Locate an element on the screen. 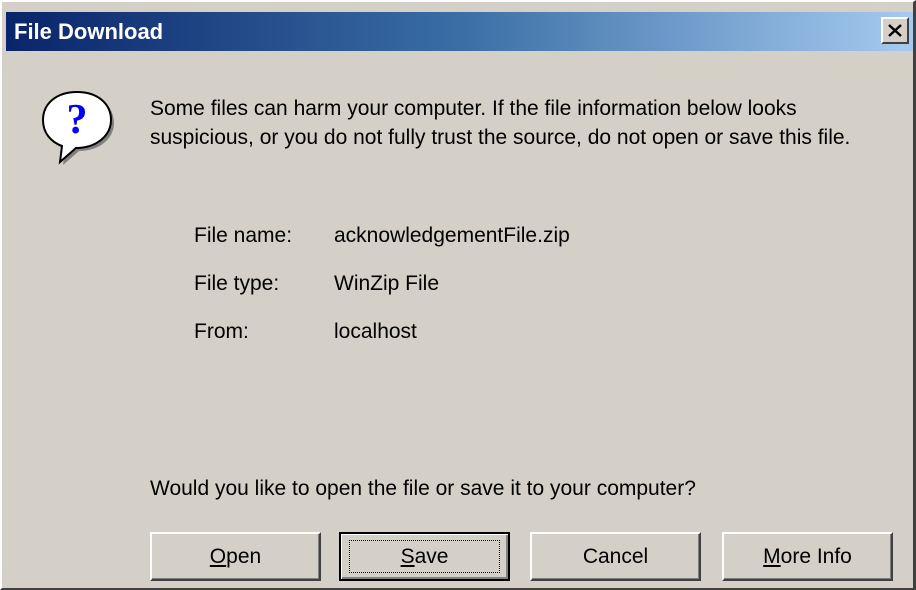 The height and width of the screenshot is (590, 916). save-button: Save is located at coordinates (424, 556).